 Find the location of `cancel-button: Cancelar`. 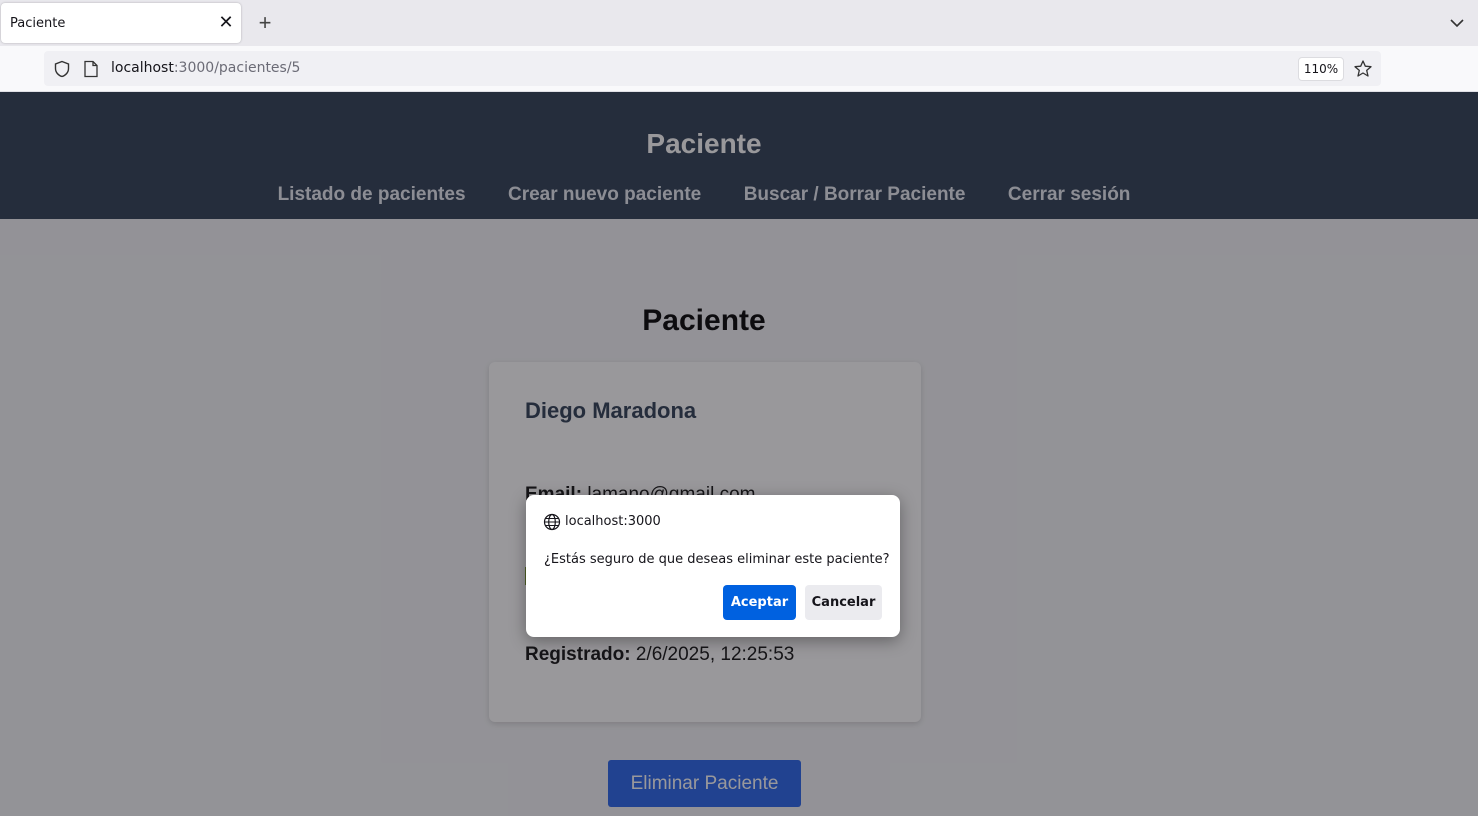

cancel-button: Cancelar is located at coordinates (843, 602).